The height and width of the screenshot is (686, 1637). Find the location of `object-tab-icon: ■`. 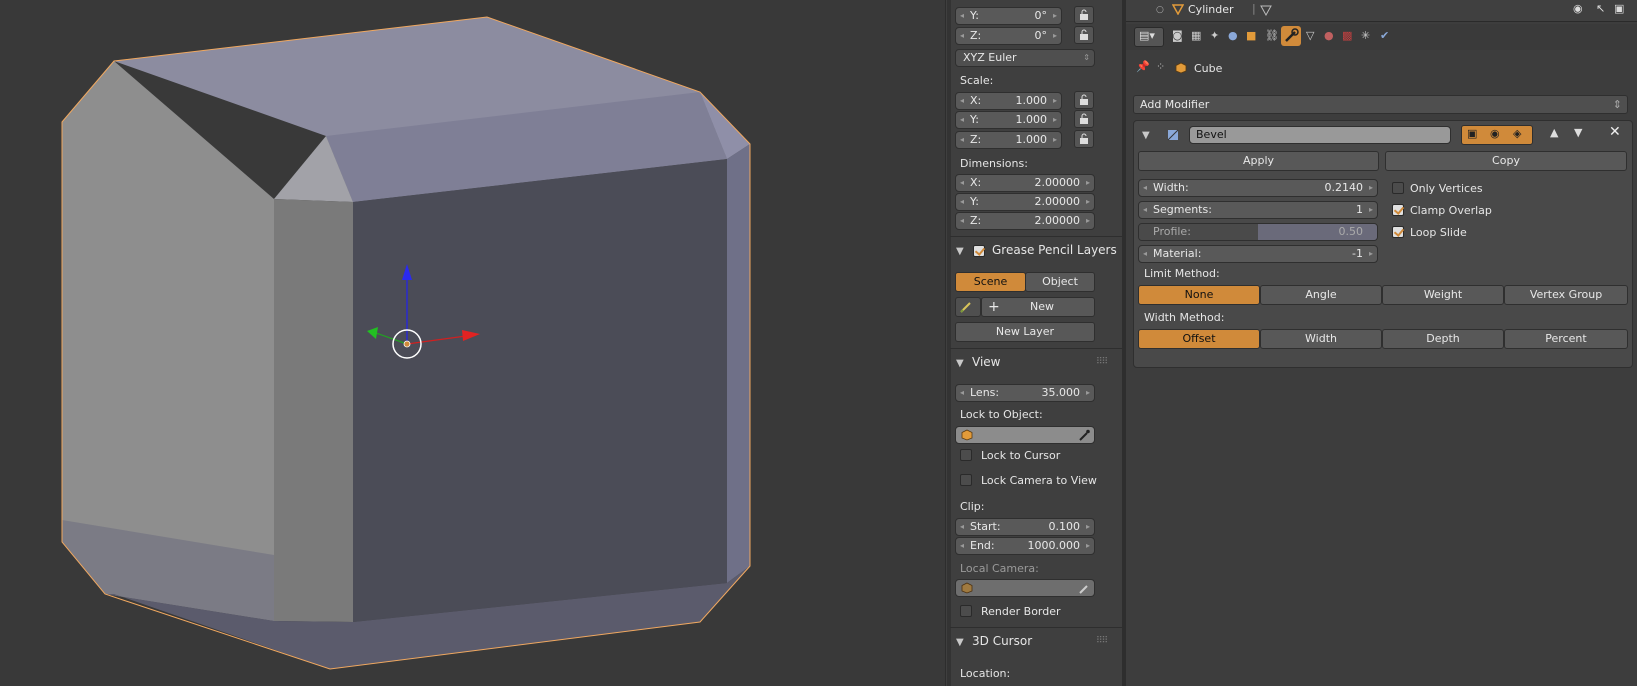

object-tab-icon: ■ is located at coordinates (1251, 35).